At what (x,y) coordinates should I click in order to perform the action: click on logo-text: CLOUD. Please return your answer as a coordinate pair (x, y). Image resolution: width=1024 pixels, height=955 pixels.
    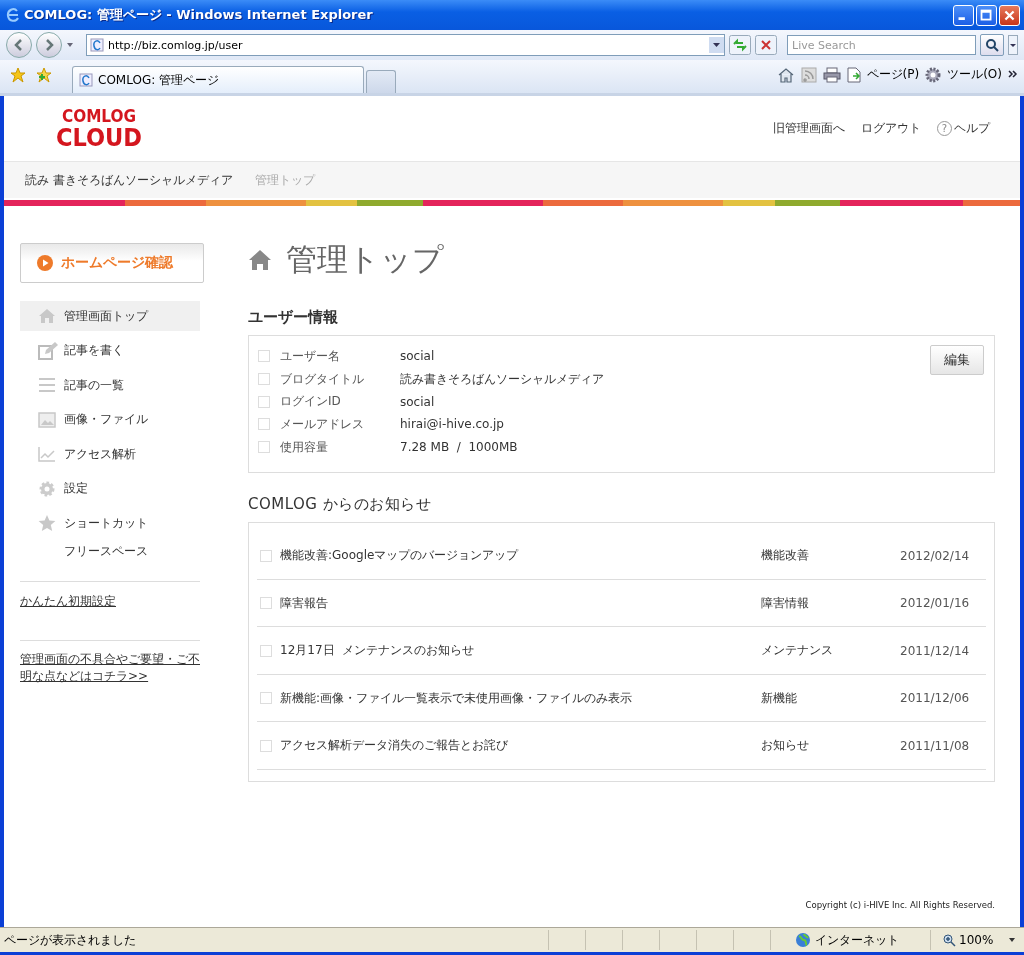
    Looking at the image, I should click on (99, 137).